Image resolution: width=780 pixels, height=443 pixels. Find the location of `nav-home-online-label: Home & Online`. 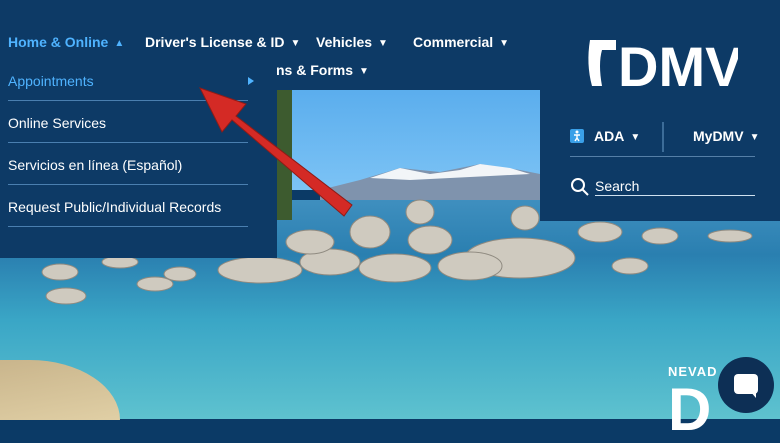

nav-home-online-label: Home & Online is located at coordinates (58, 42).